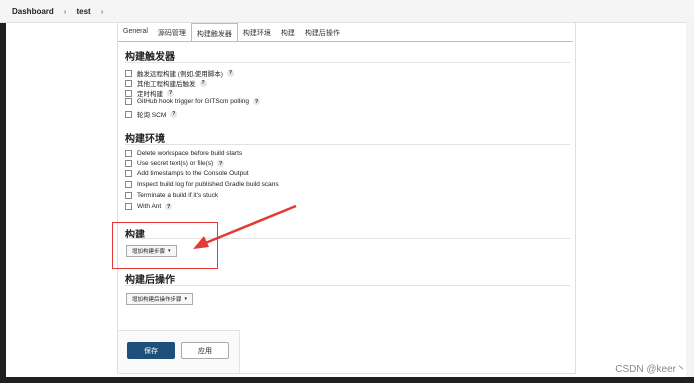 This screenshot has height=383, width=694. I want to click on env-secret-text: Use secret text(s) or file(s) ?, so click(175, 163).